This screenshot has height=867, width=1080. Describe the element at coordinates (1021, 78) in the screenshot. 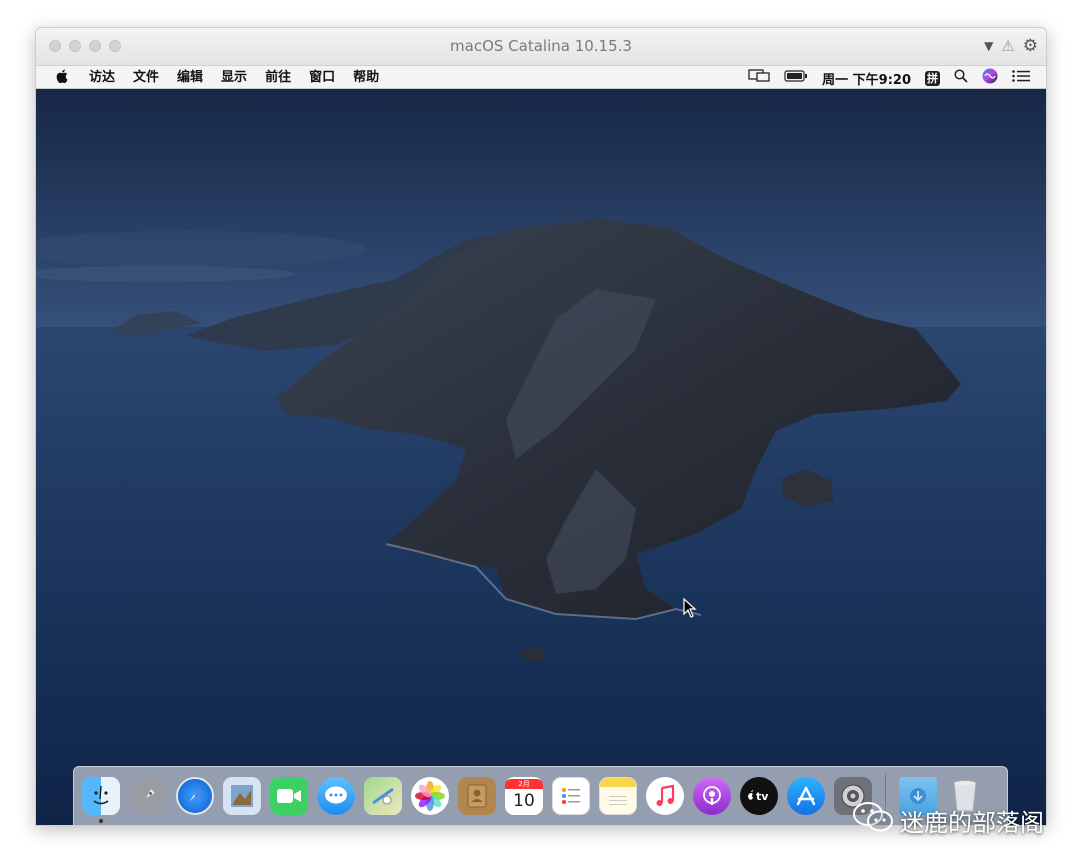

I see `notification-center-icon` at that location.